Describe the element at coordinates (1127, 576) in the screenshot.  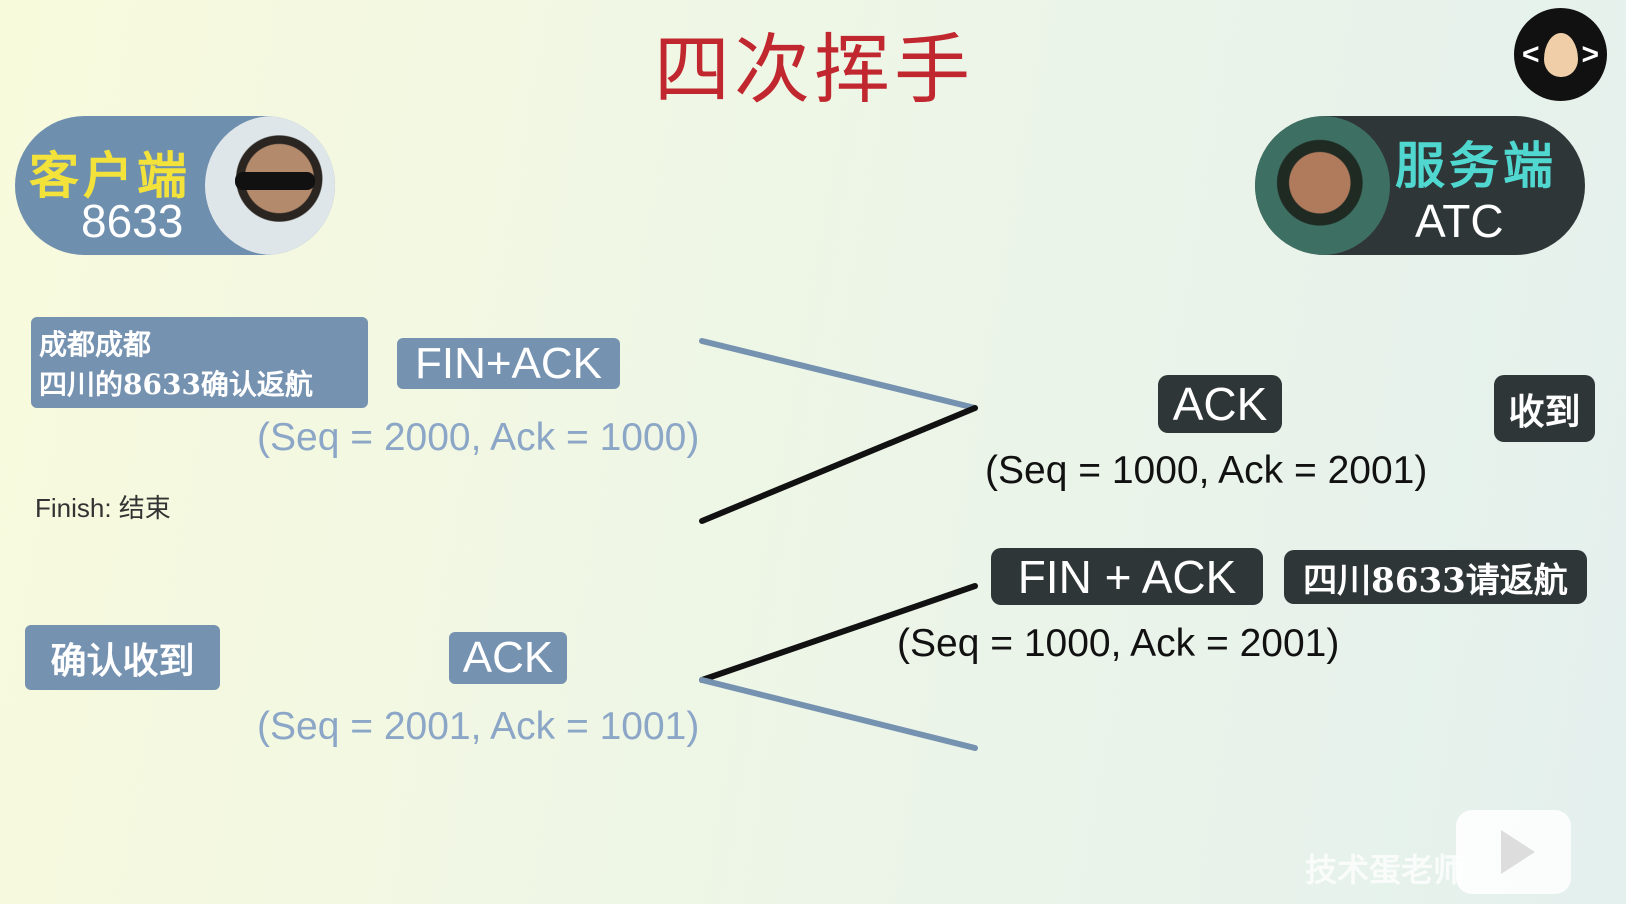
I see `fin-ack-badge-server: FIN + ACK` at that location.